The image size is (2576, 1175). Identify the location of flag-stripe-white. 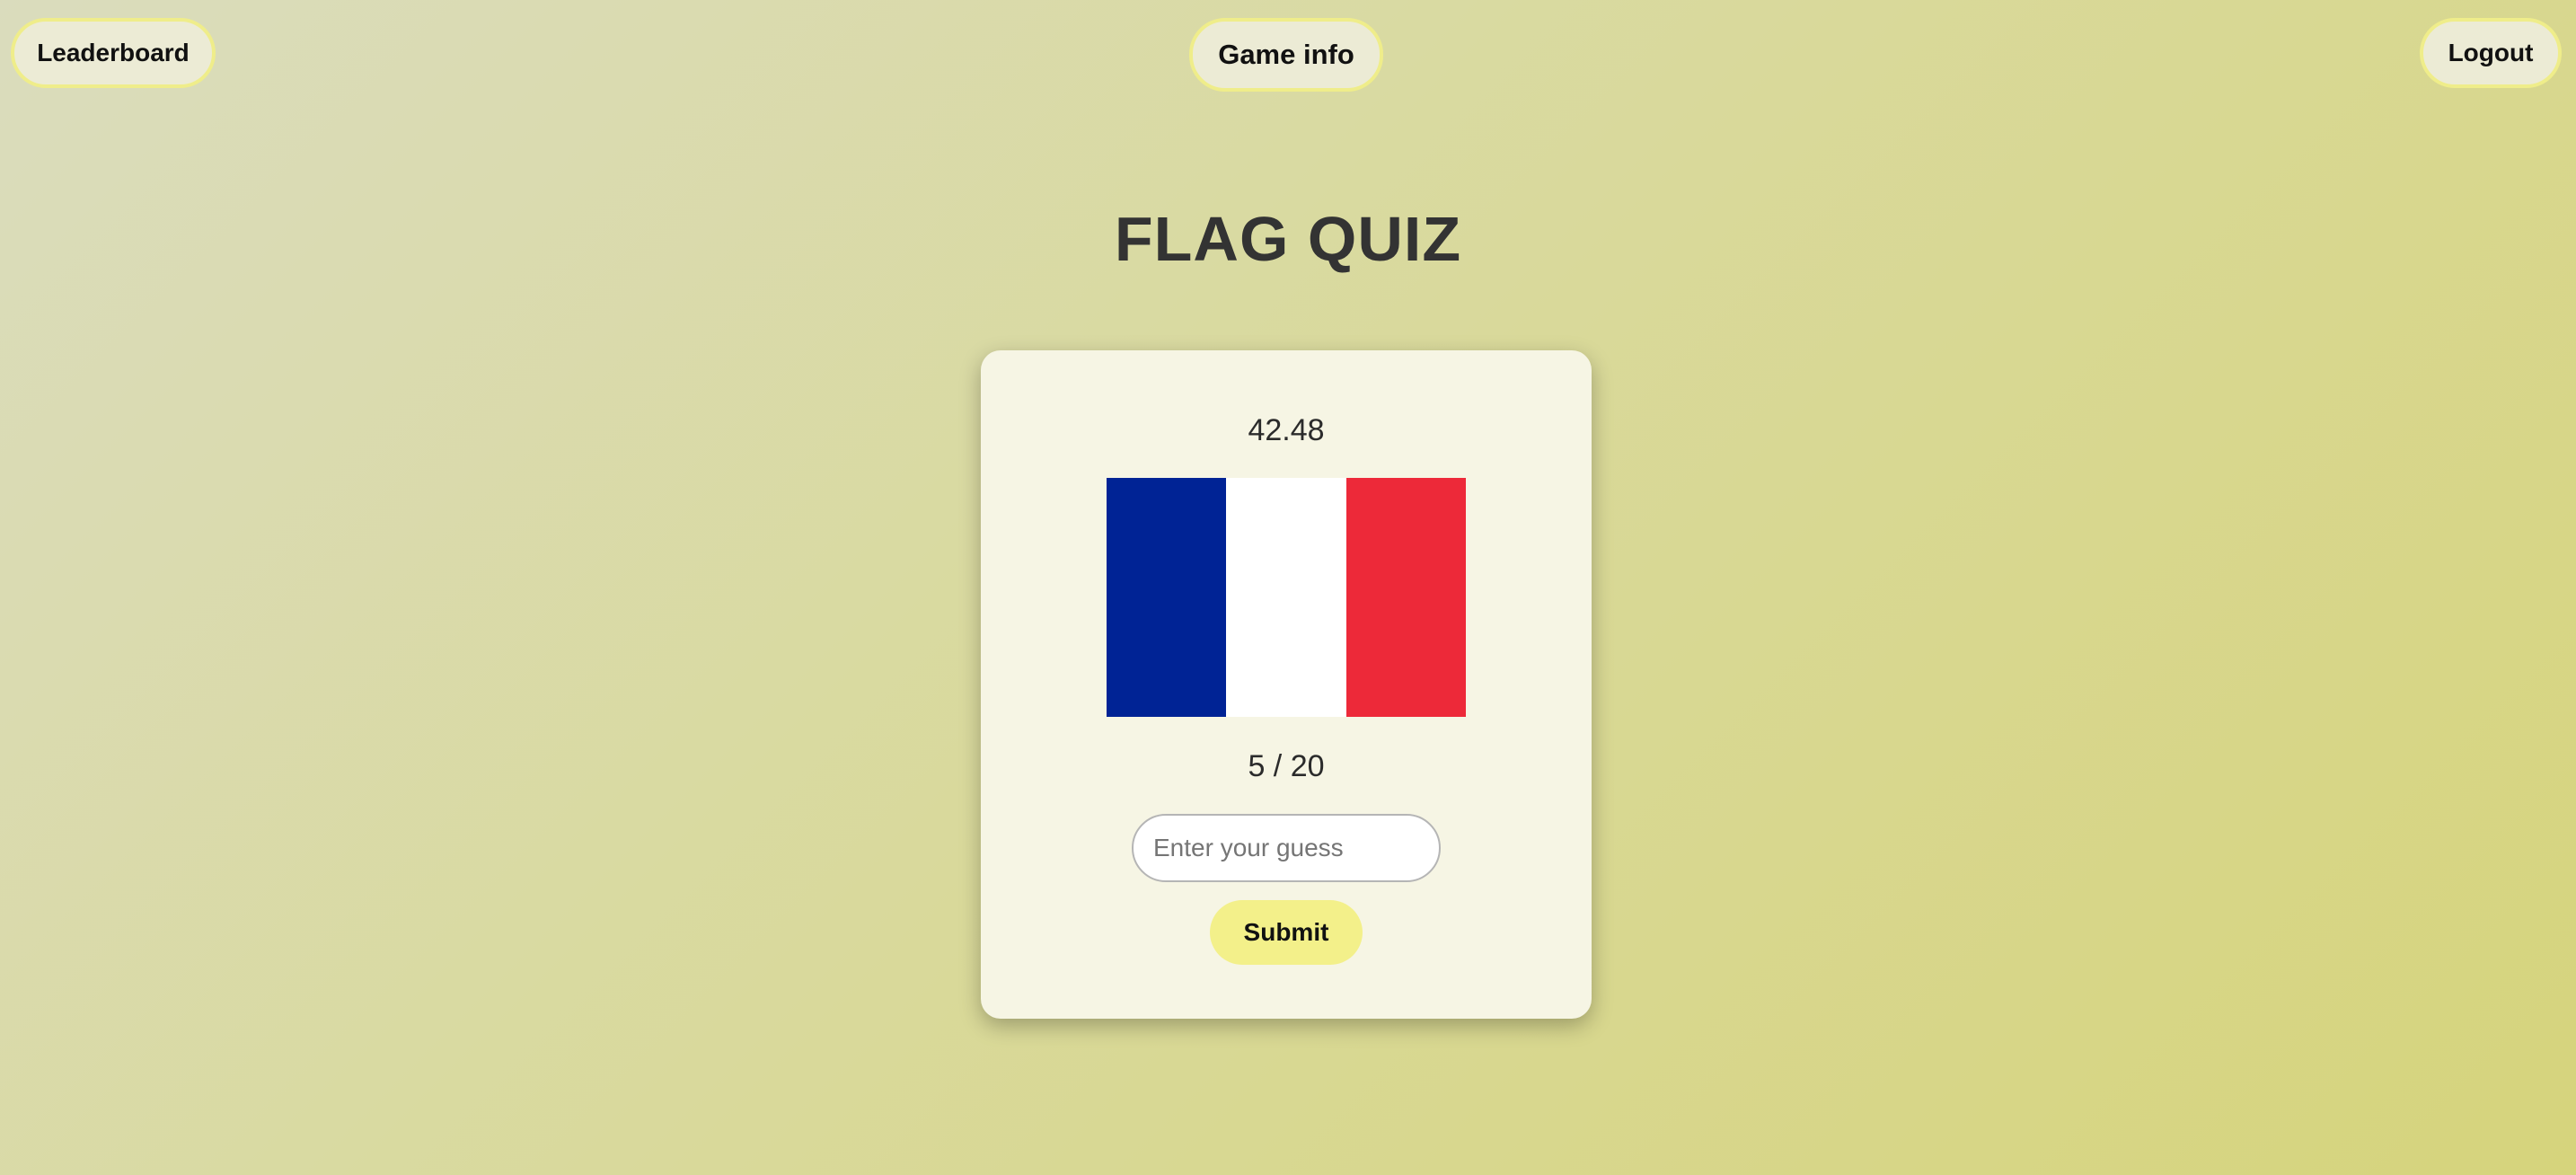
(1286, 597).